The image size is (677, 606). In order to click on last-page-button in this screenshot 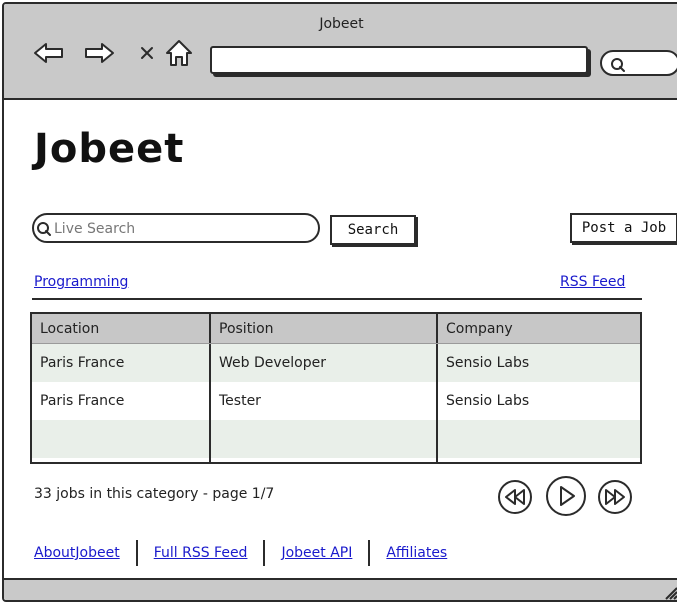, I will do `click(615, 497)`.